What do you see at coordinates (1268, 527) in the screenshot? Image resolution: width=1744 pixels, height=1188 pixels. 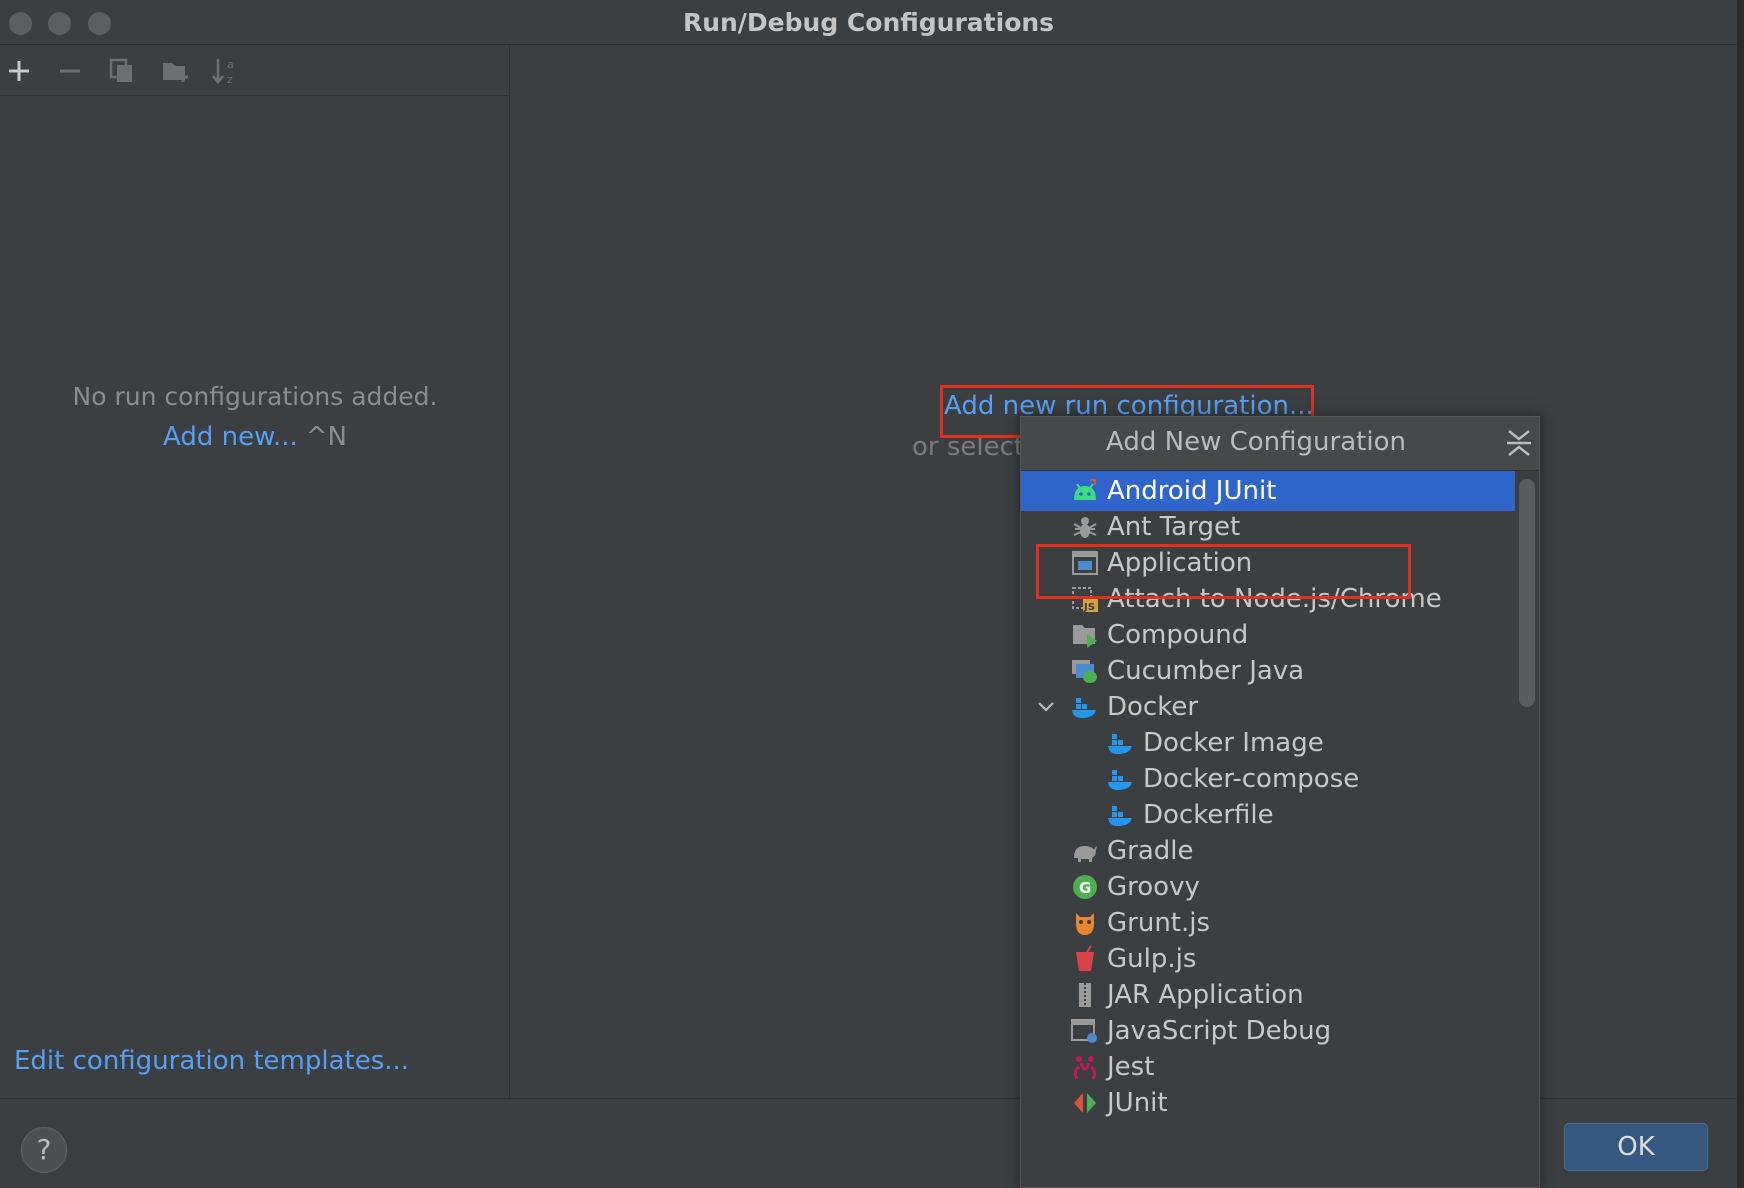 I see `list-item-ant-target: Ant Target` at bounding box center [1268, 527].